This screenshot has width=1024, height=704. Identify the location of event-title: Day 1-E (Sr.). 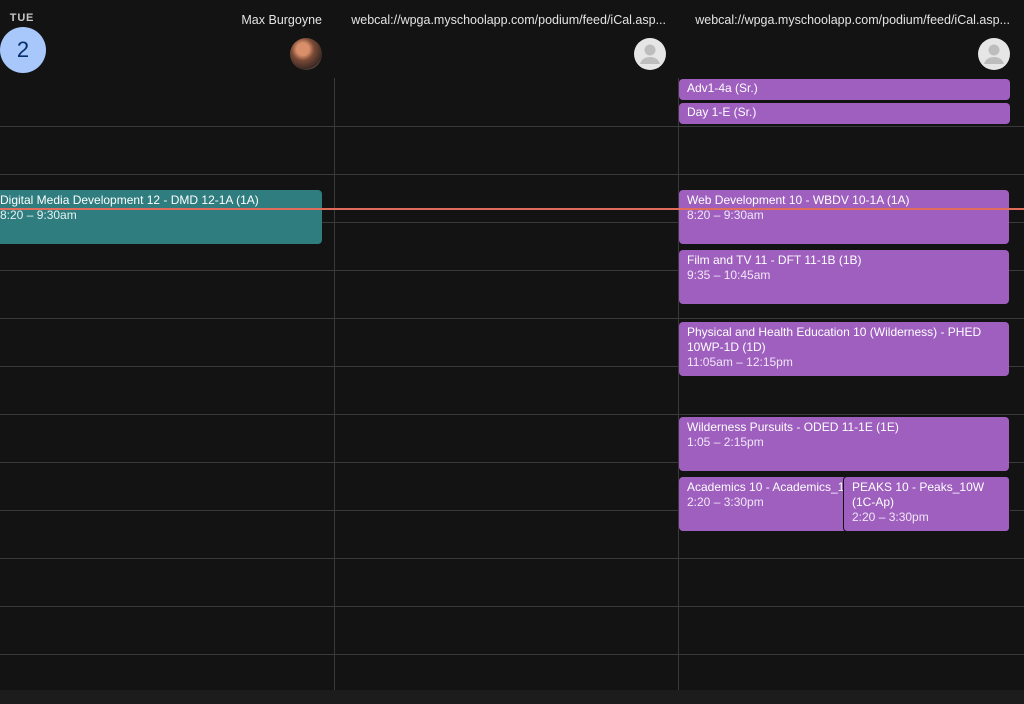
(722, 112).